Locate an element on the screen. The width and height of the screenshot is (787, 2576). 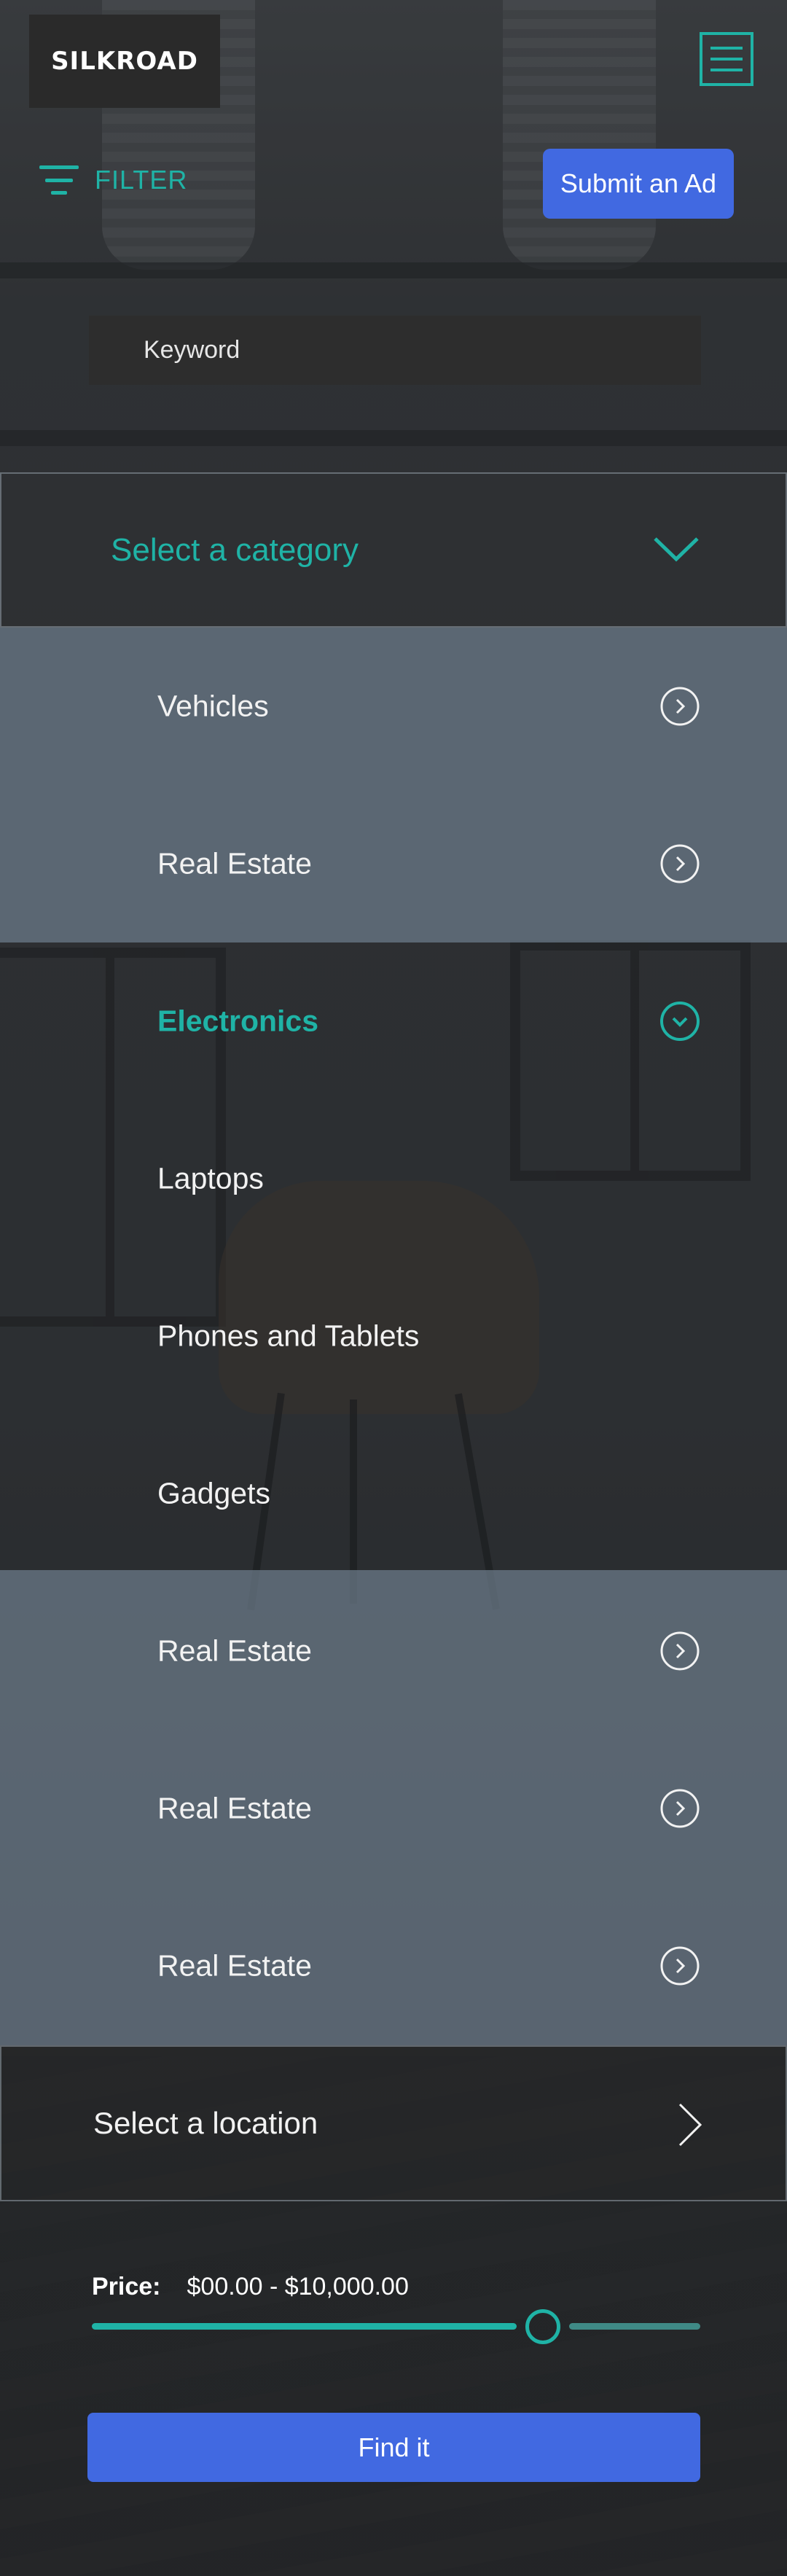
subcategory-item-label: Gadgets is located at coordinates (213, 1493).